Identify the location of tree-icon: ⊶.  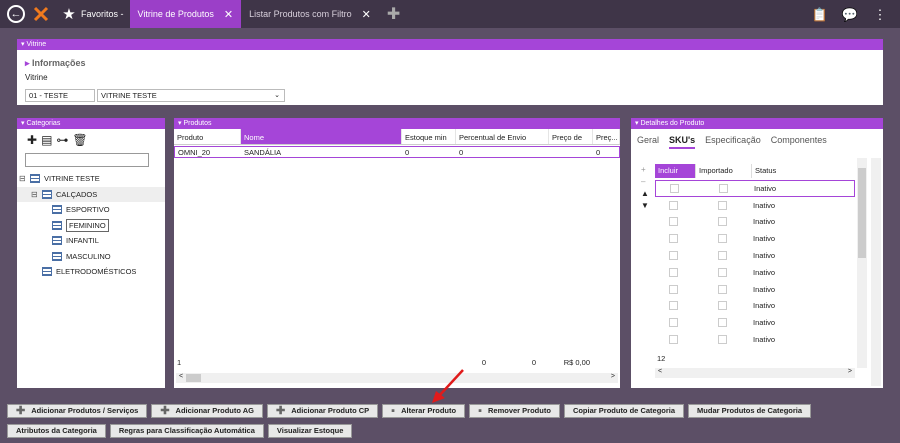
(62, 140).